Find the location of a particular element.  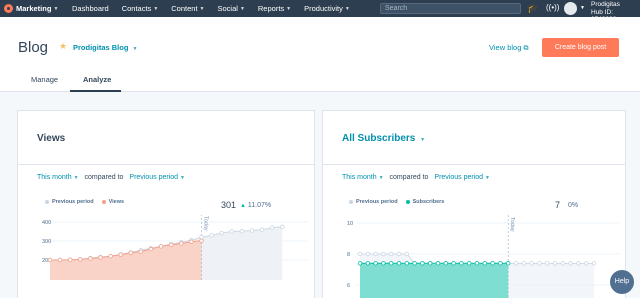

star-icon: ★ is located at coordinates (63, 46).